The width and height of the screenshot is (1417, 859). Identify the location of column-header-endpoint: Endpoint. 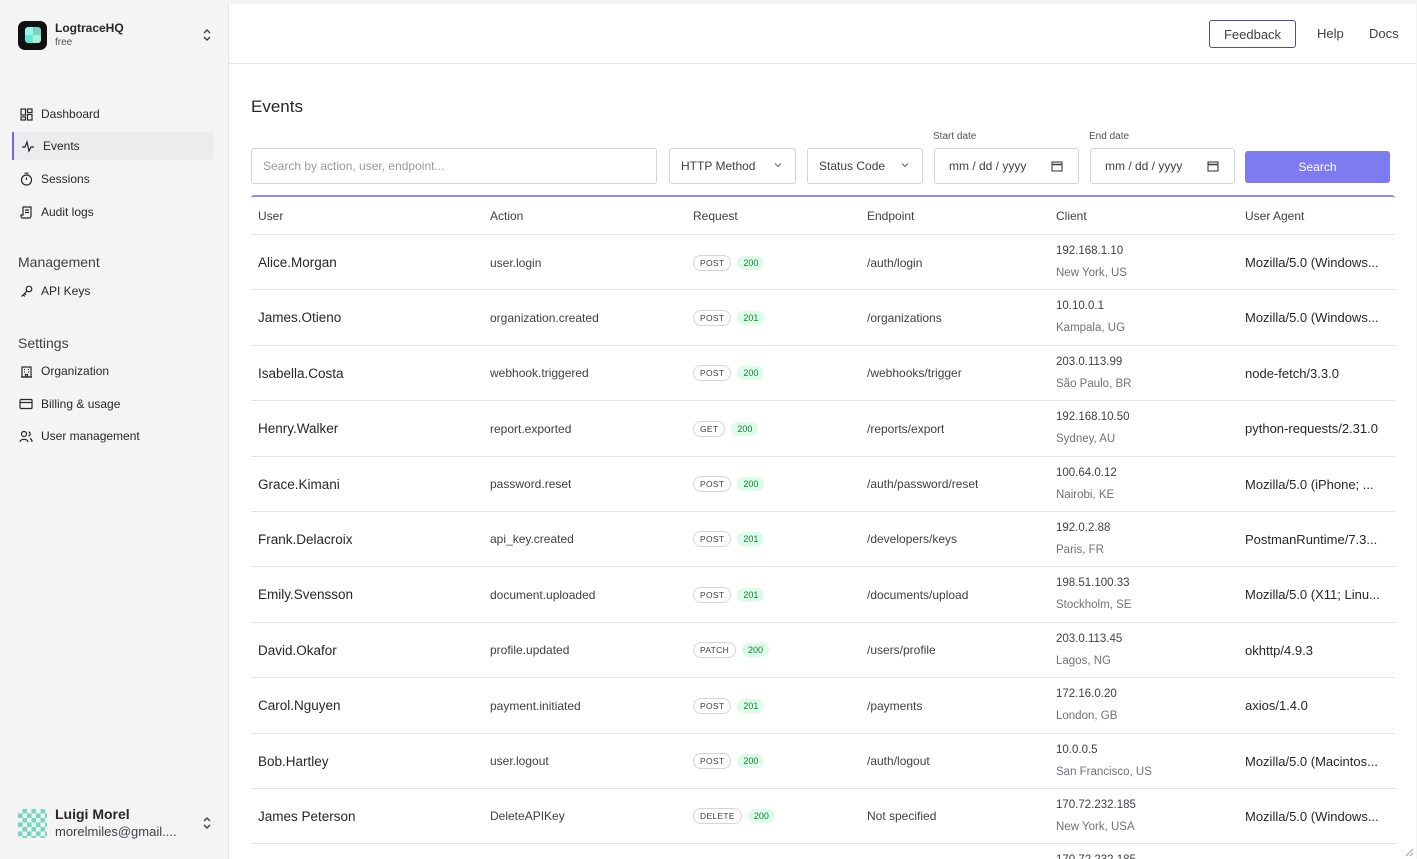
(891, 216).